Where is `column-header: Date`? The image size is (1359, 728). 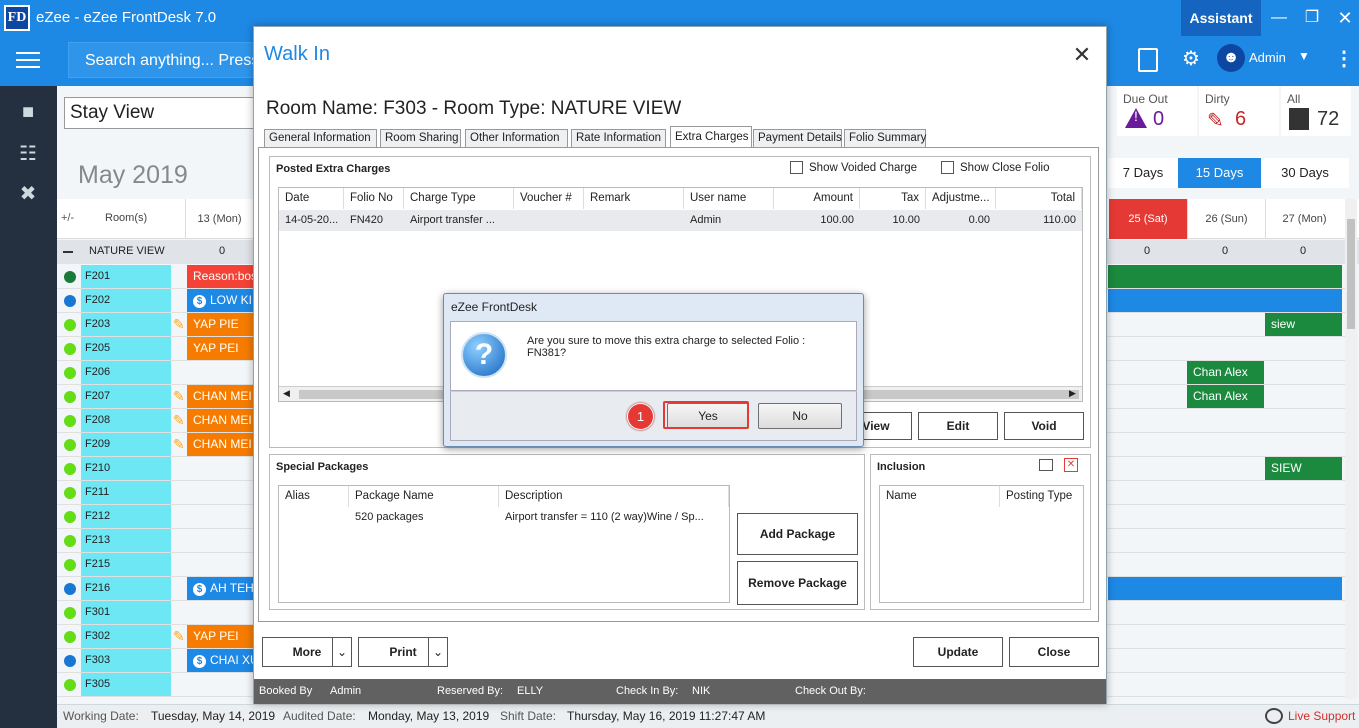
column-header: Date is located at coordinates (311, 198).